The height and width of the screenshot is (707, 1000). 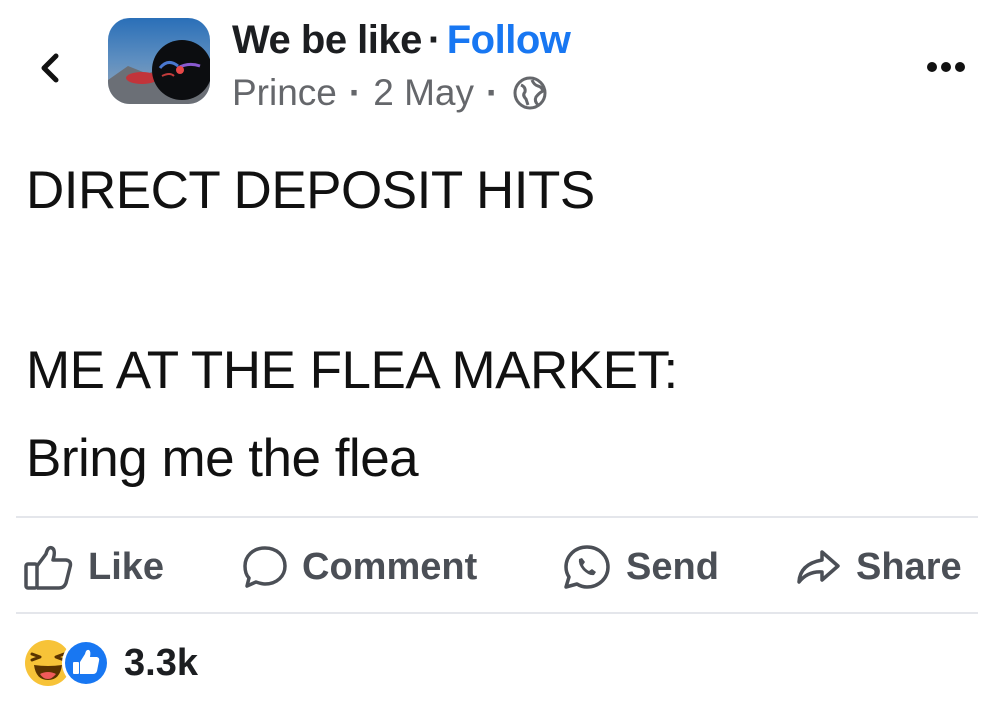 I want to click on post-text-line-2: ME AT THE FLEA MARKET:, so click(x=352, y=370).